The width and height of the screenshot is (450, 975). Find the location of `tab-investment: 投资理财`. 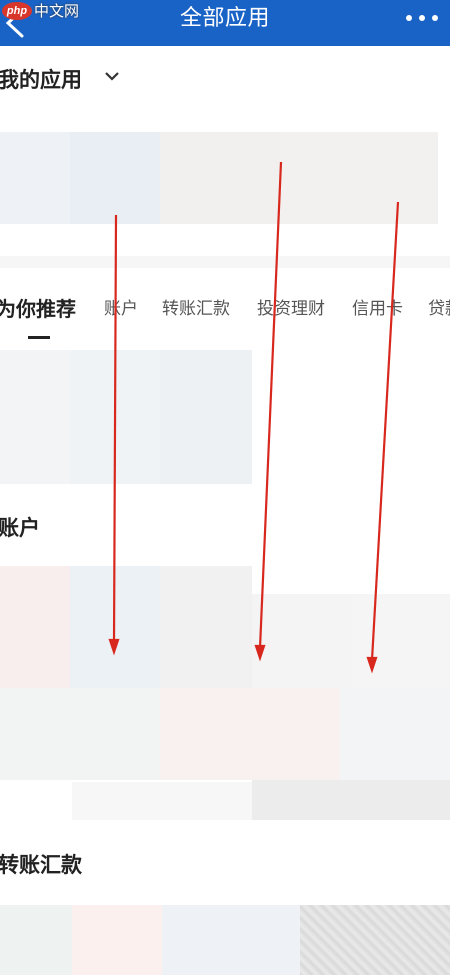

tab-investment: 投资理财 is located at coordinates (291, 310).